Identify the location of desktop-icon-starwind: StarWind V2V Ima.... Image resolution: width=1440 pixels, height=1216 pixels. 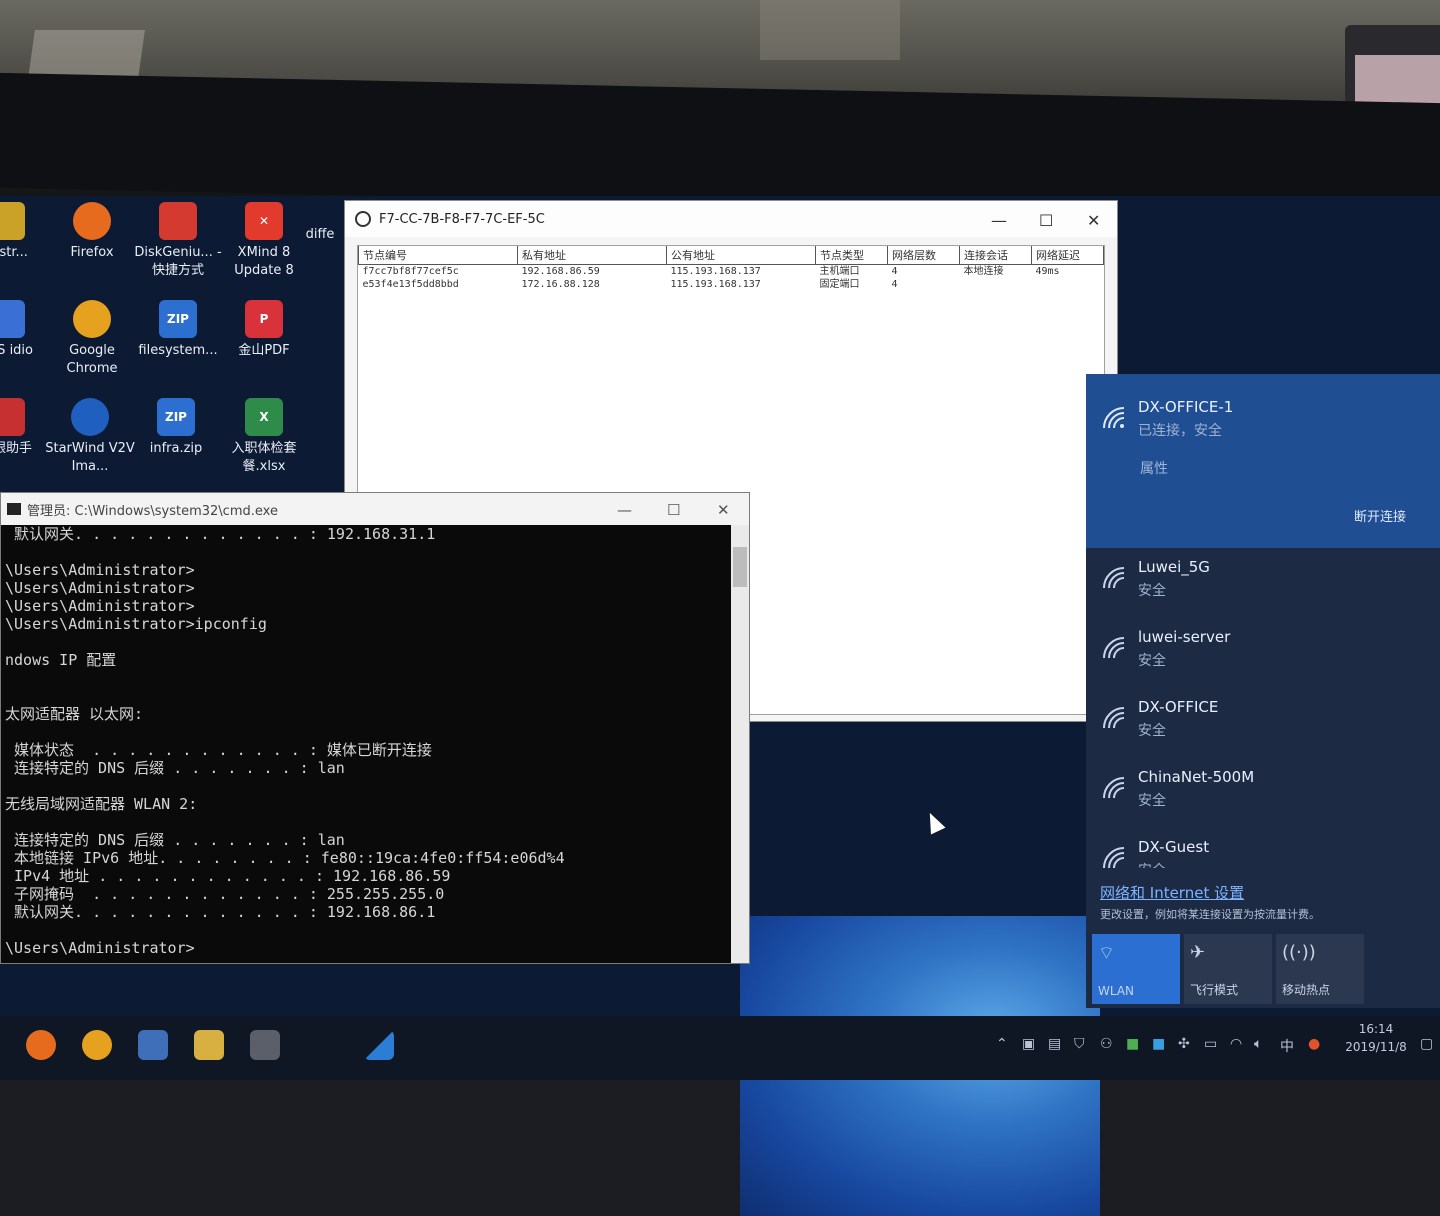
(90, 437).